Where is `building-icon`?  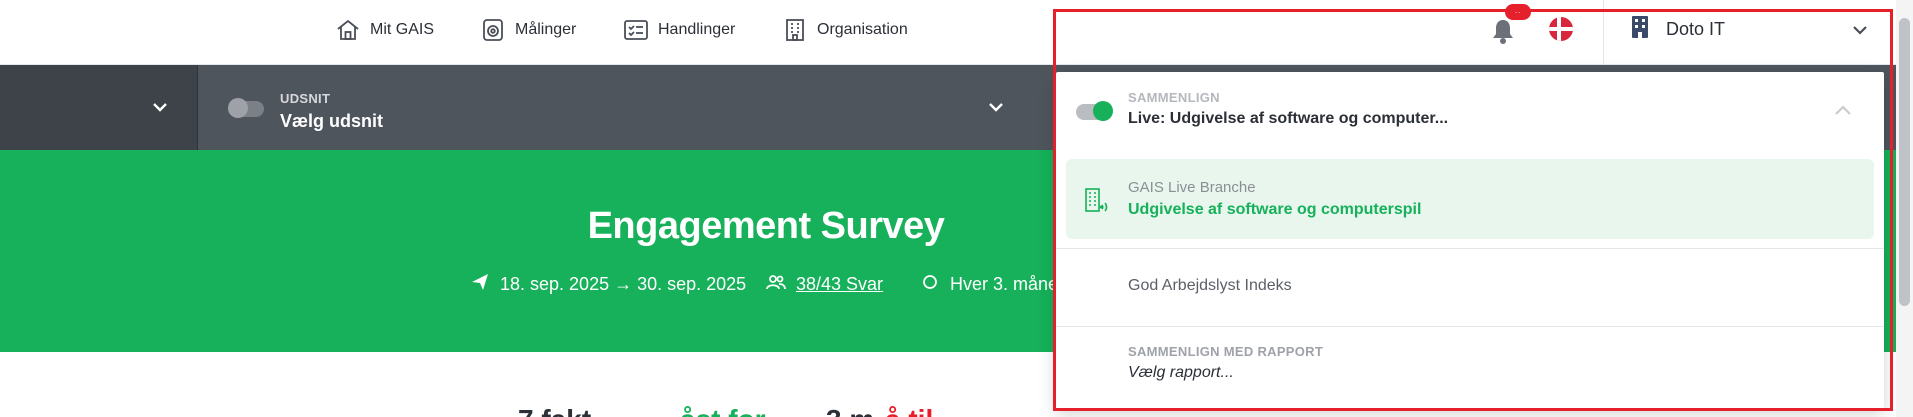 building-icon is located at coordinates (795, 30).